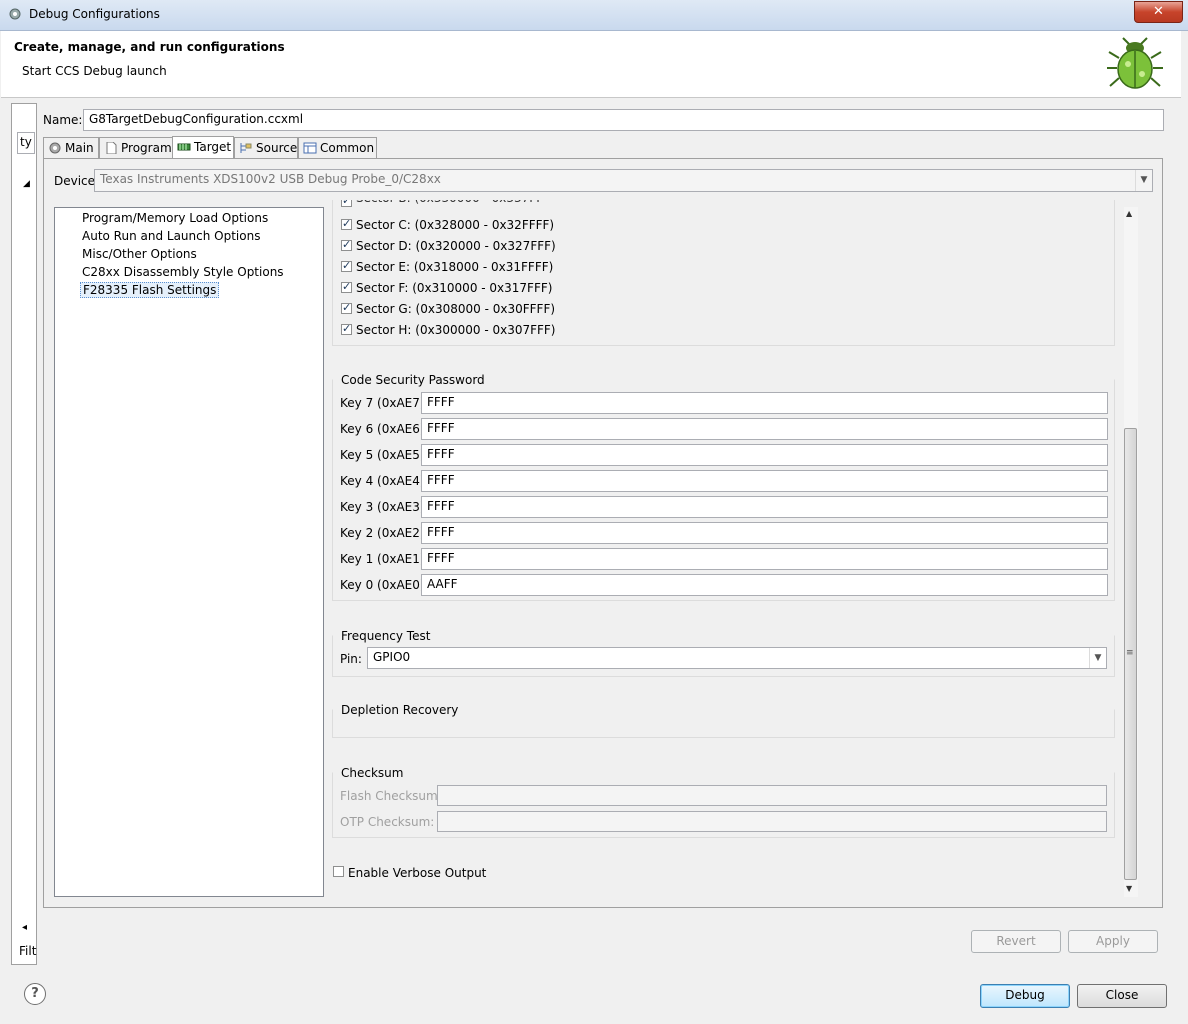  Describe the element at coordinates (392, 657) in the screenshot. I see `pin-value: GPIO0` at that location.